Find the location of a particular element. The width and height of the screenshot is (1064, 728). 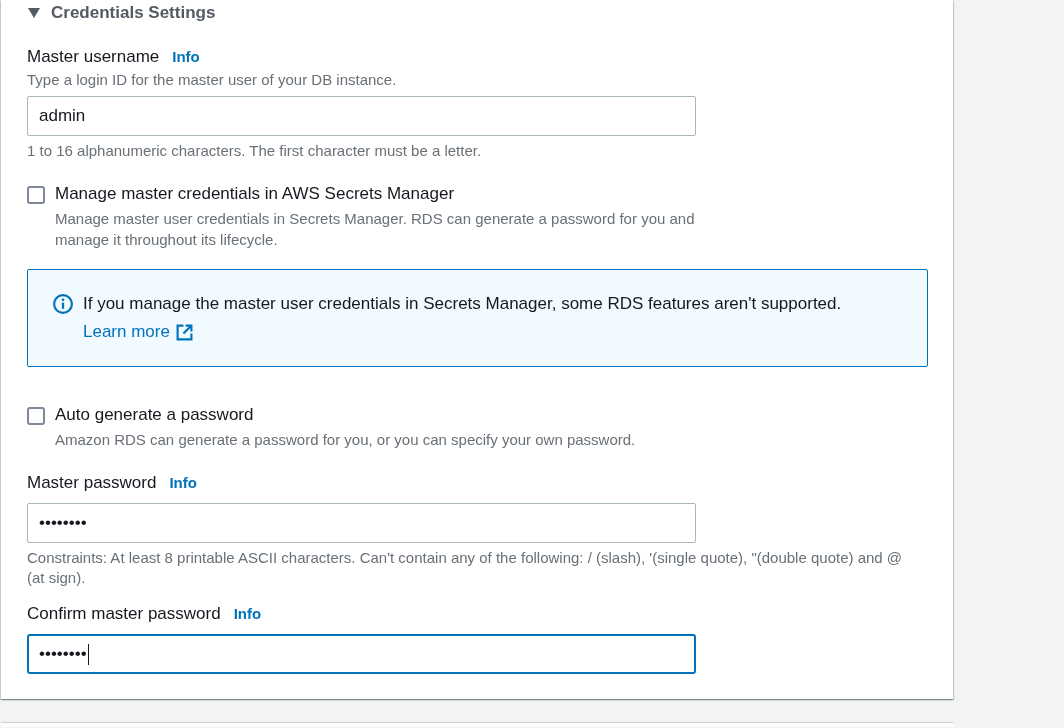

section-toggle: Credentials Settings is located at coordinates (121, 13).